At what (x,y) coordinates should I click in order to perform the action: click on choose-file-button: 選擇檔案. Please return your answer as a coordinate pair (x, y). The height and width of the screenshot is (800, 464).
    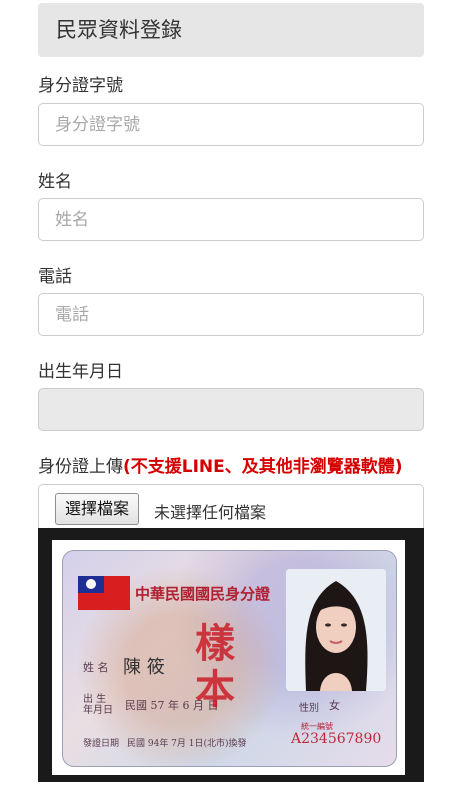
    Looking at the image, I should click on (97, 509).